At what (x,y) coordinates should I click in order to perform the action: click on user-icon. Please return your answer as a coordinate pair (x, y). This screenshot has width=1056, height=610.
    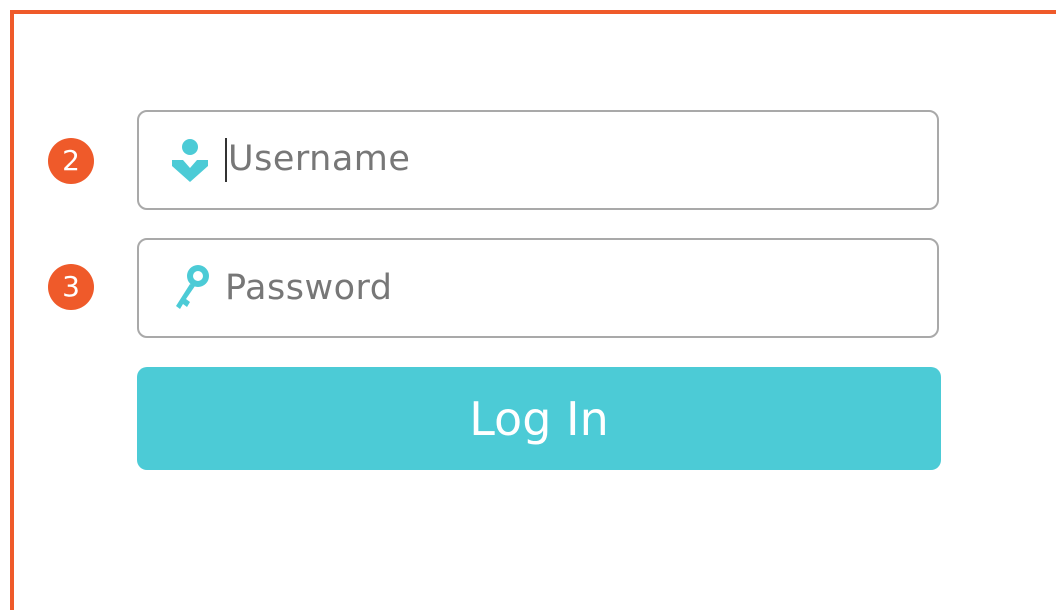
    Looking at the image, I should click on (190, 160).